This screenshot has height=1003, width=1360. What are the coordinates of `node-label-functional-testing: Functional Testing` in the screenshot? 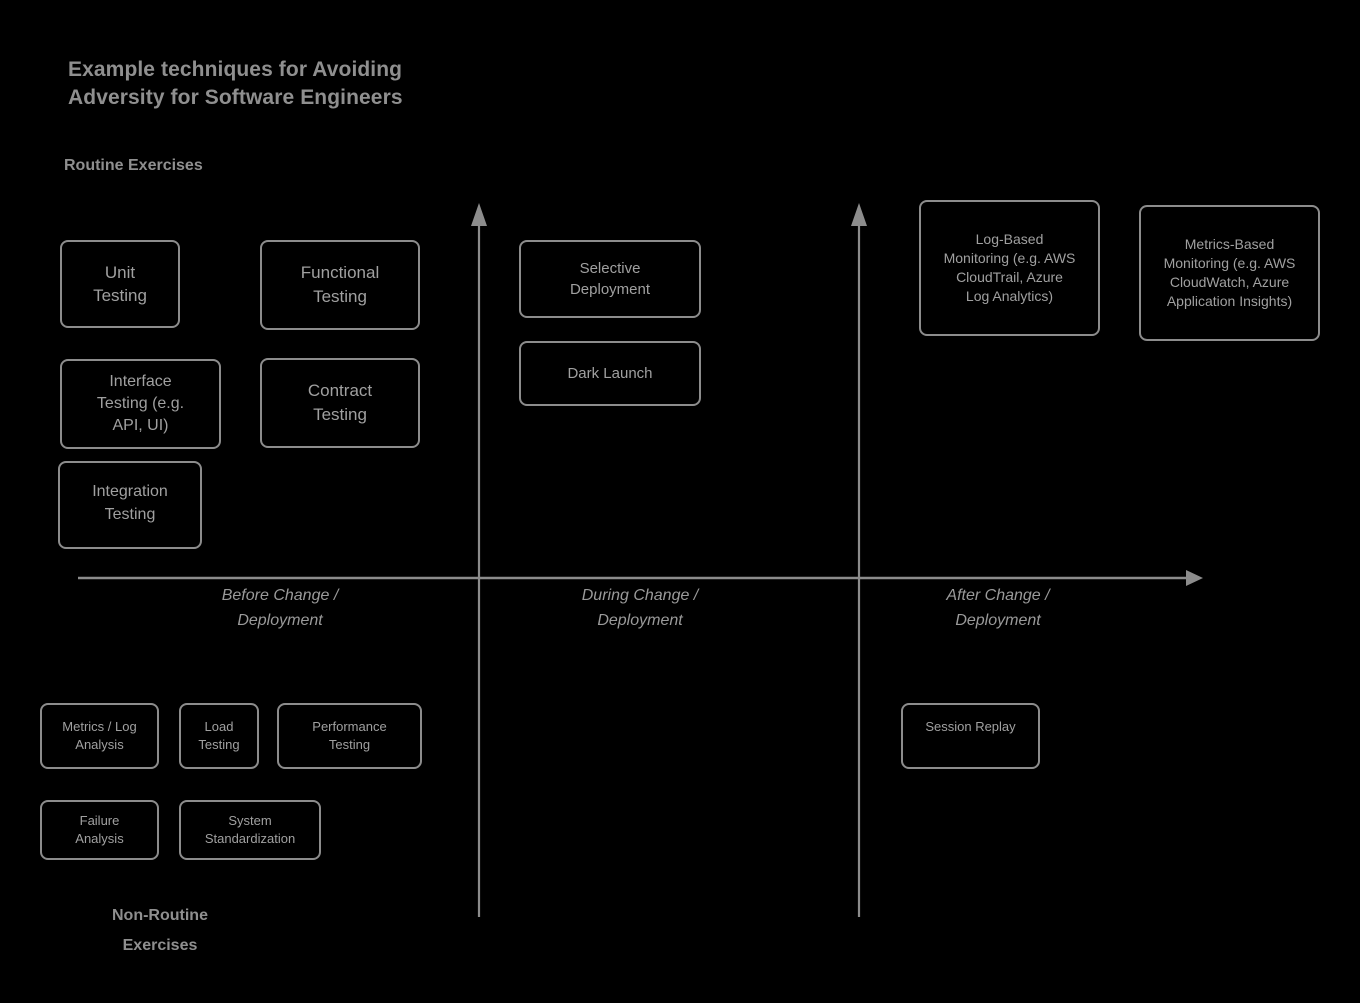 It's located at (340, 284).